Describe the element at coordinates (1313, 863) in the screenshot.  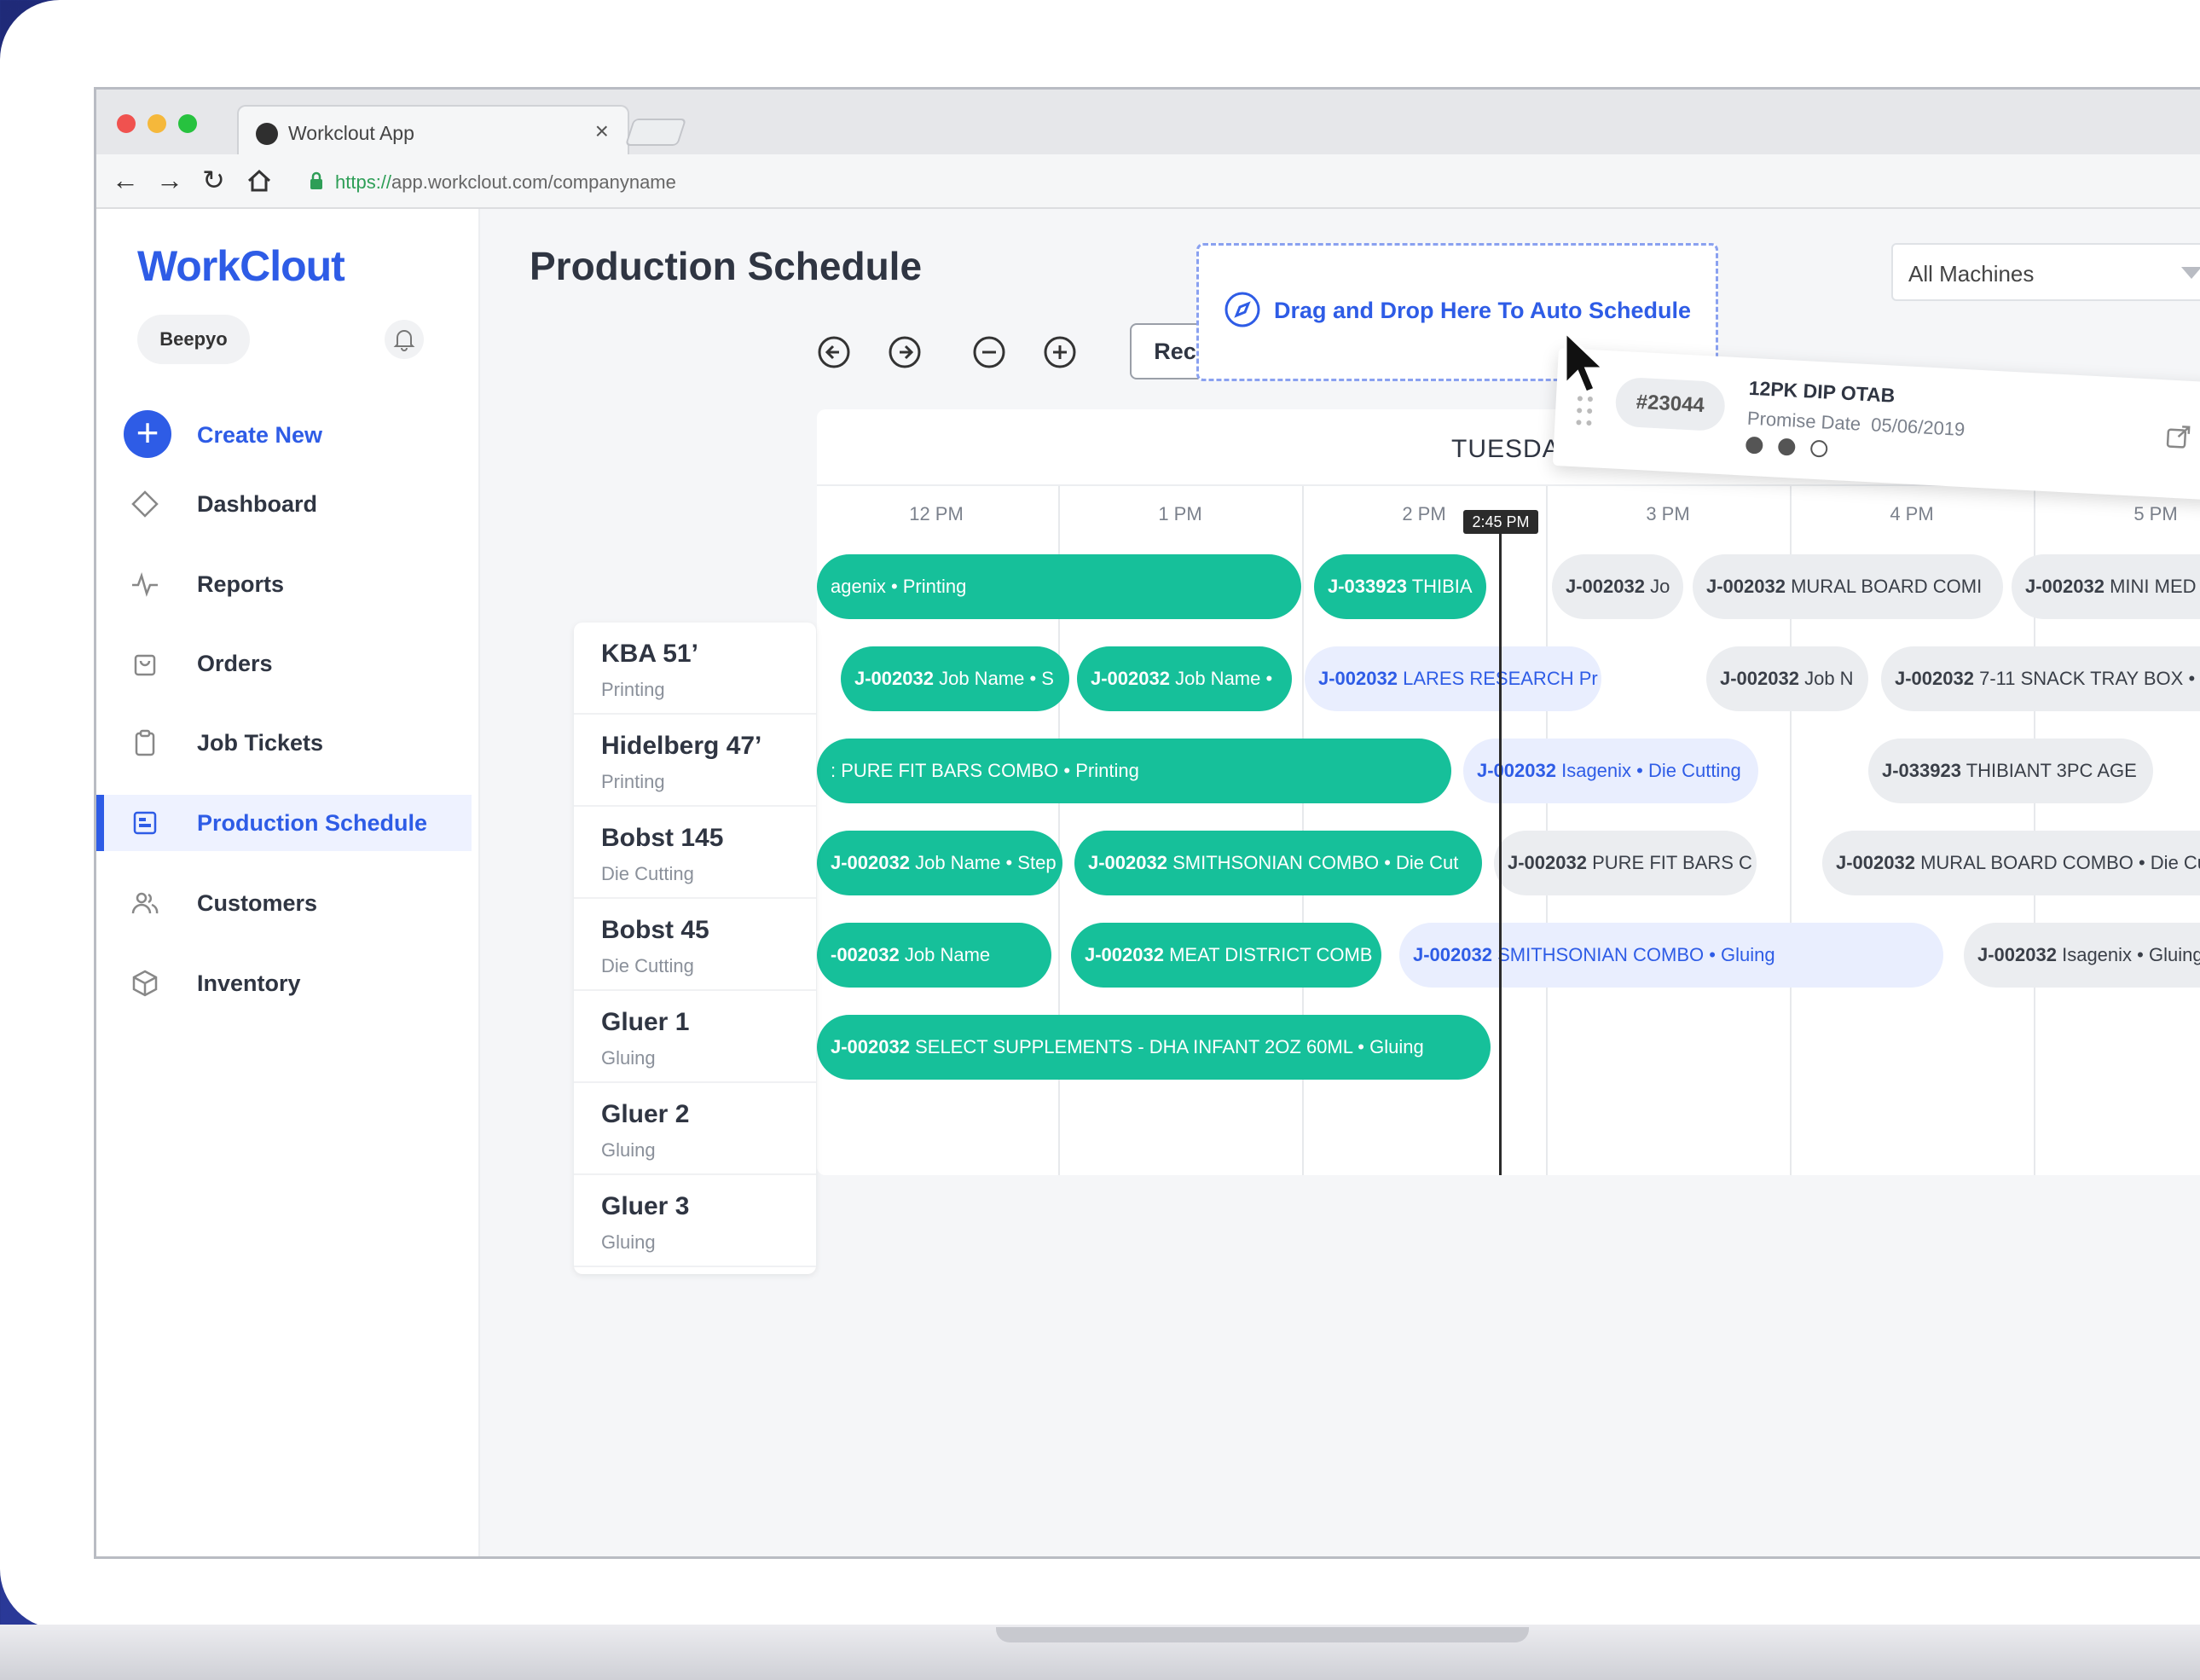
I see `job-desc: SMITHSONIAN COMBO • Die Cut` at that location.